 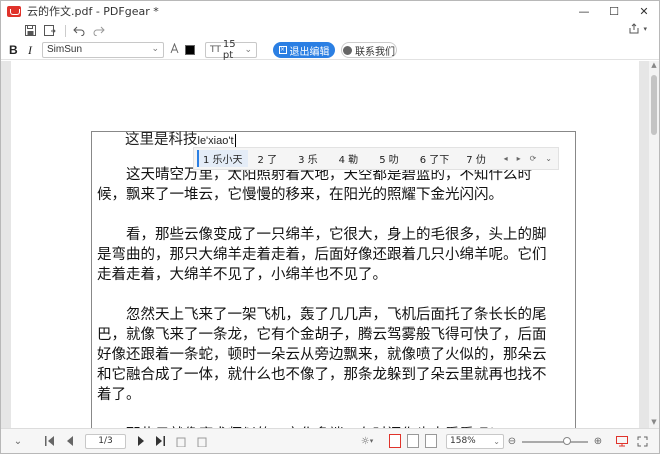 What do you see at coordinates (93, 11) in the screenshot?
I see `window-title: 云的作文.pdf - PDFgear *` at bounding box center [93, 11].